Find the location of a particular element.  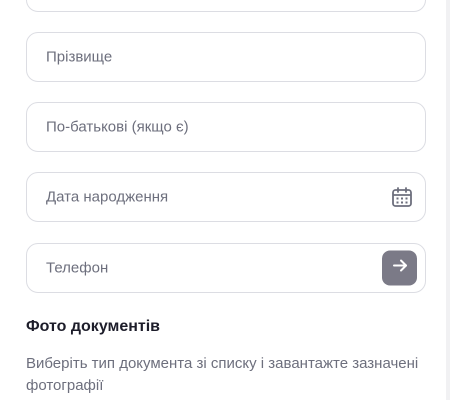

calendar-icon is located at coordinates (402, 197).